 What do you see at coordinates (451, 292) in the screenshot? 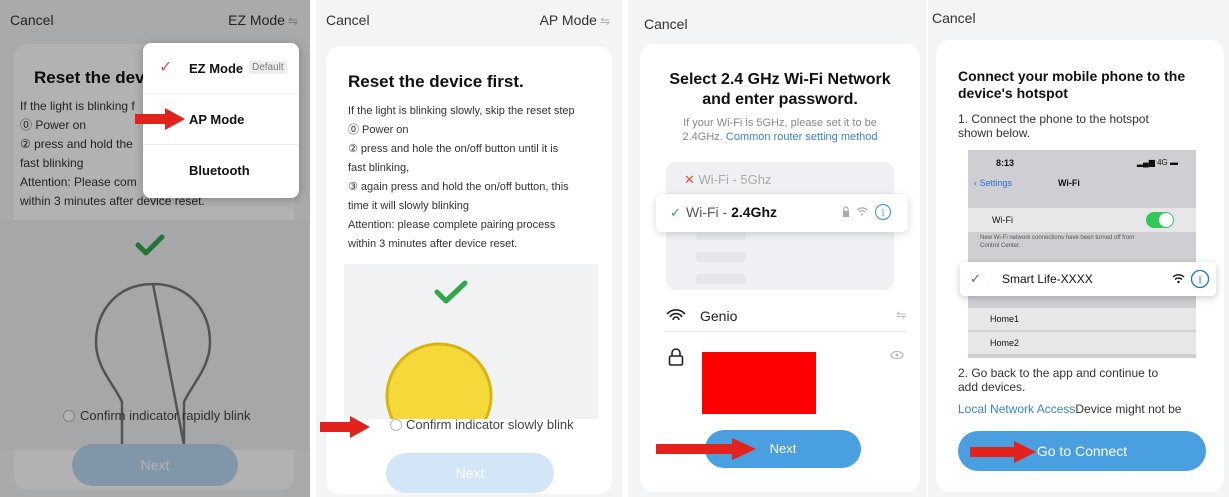
I see `success-check-icon` at bounding box center [451, 292].